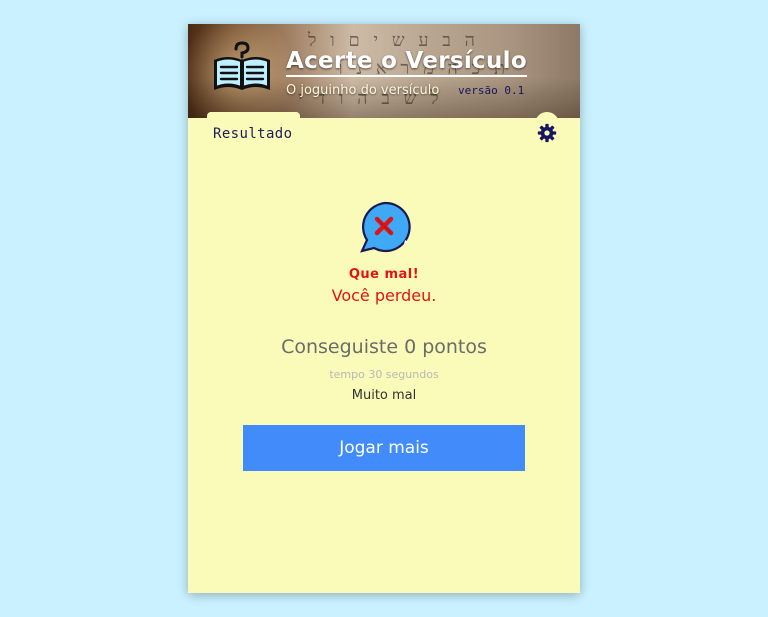  Describe the element at coordinates (384, 374) in the screenshot. I see `time-text: tempo 30 segundos` at that location.